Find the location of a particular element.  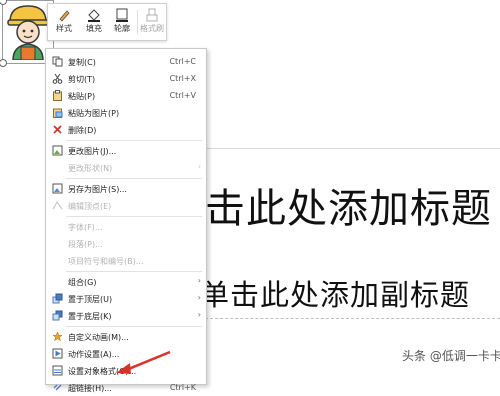

paint-bucket-icon is located at coordinates (94, 15).